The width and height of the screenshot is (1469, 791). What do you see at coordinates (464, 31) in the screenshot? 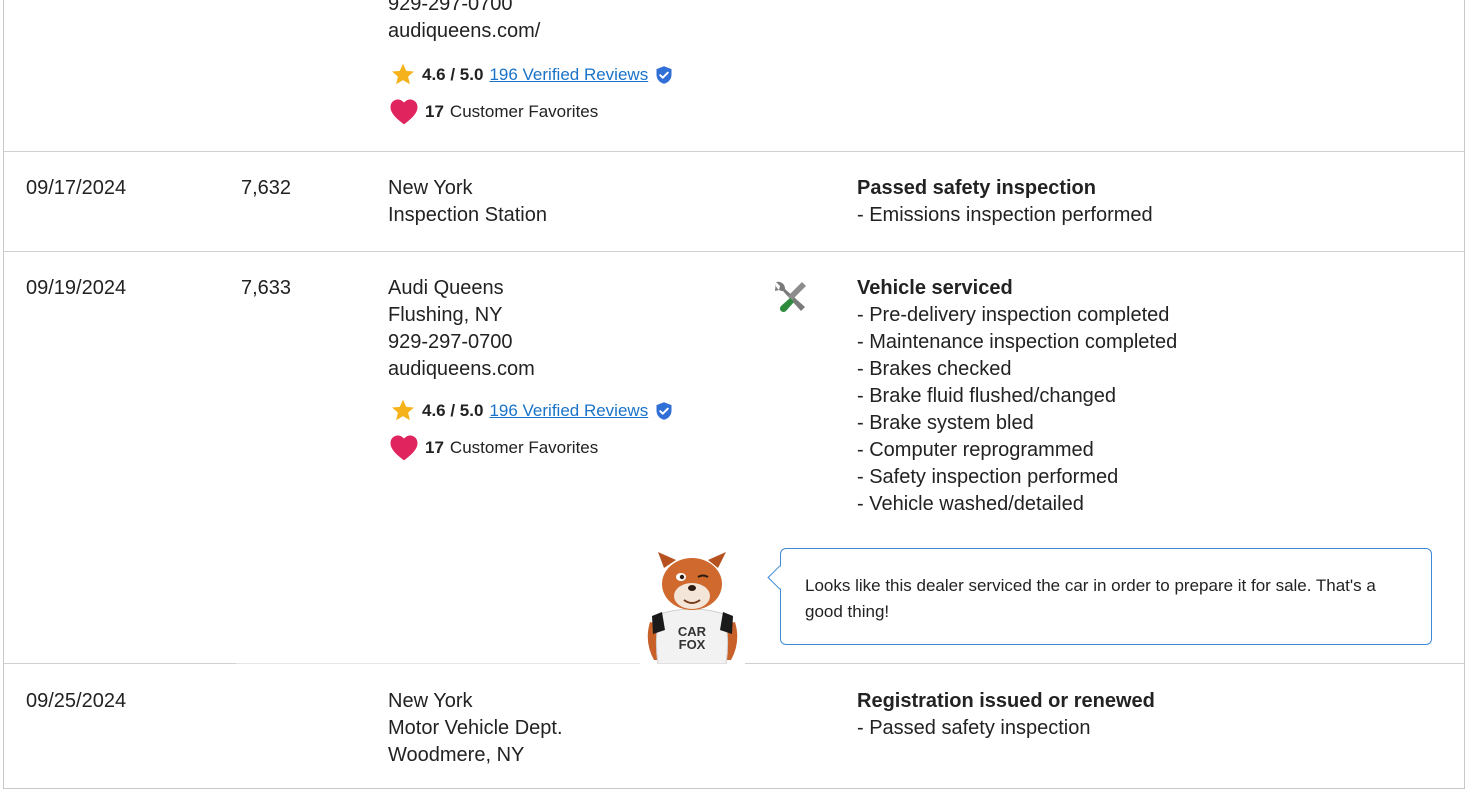
I see `dealer-website: audiqueens.com/` at bounding box center [464, 31].